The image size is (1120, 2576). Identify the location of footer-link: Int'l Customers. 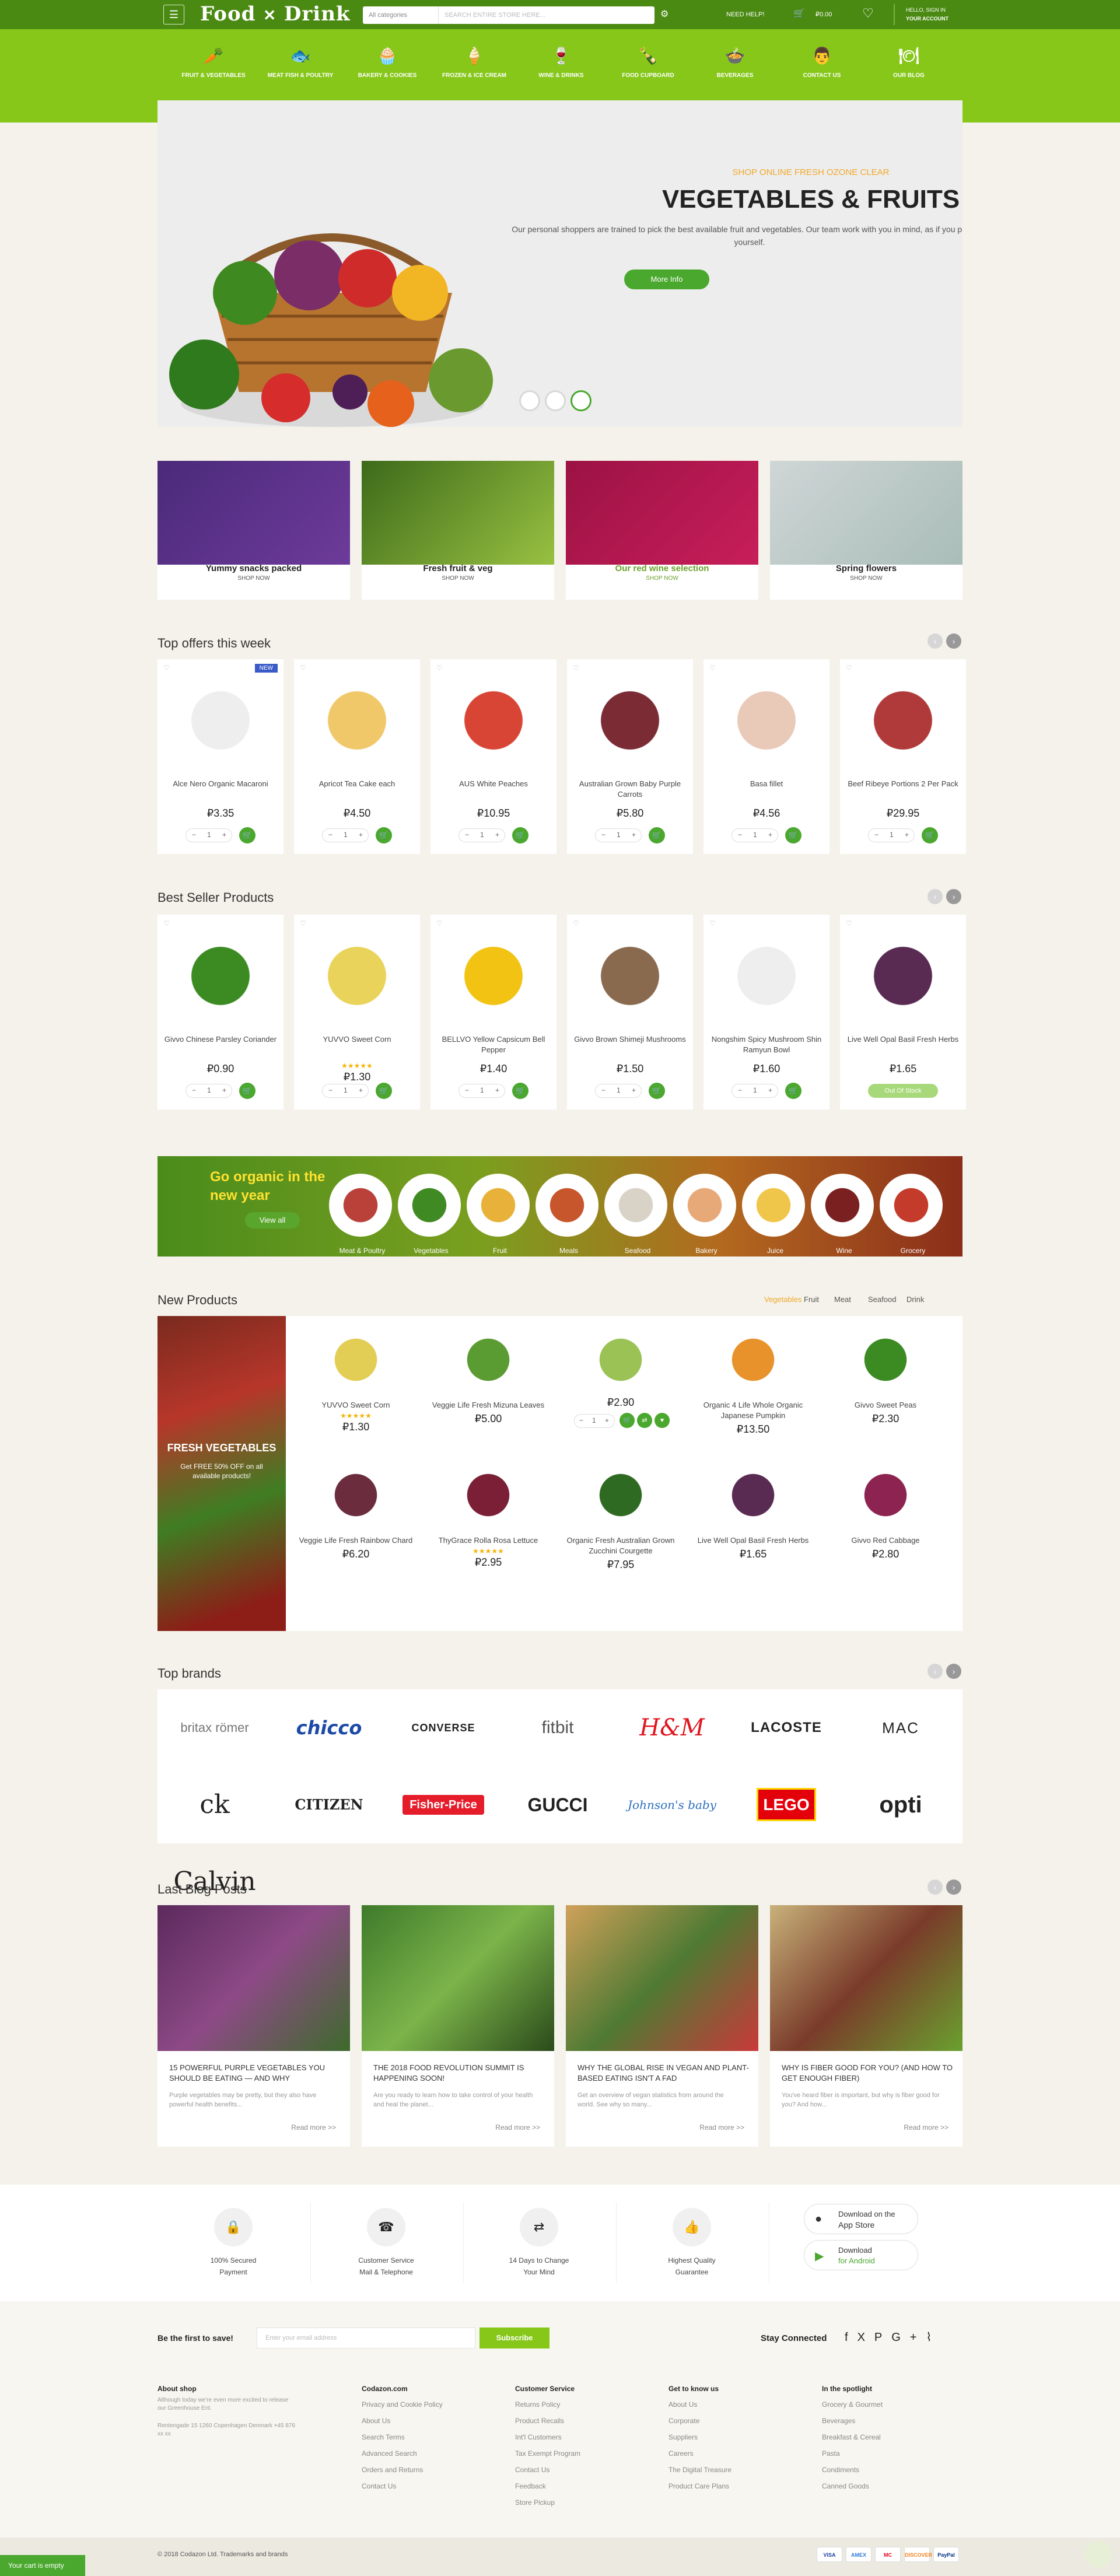
(538, 2437).